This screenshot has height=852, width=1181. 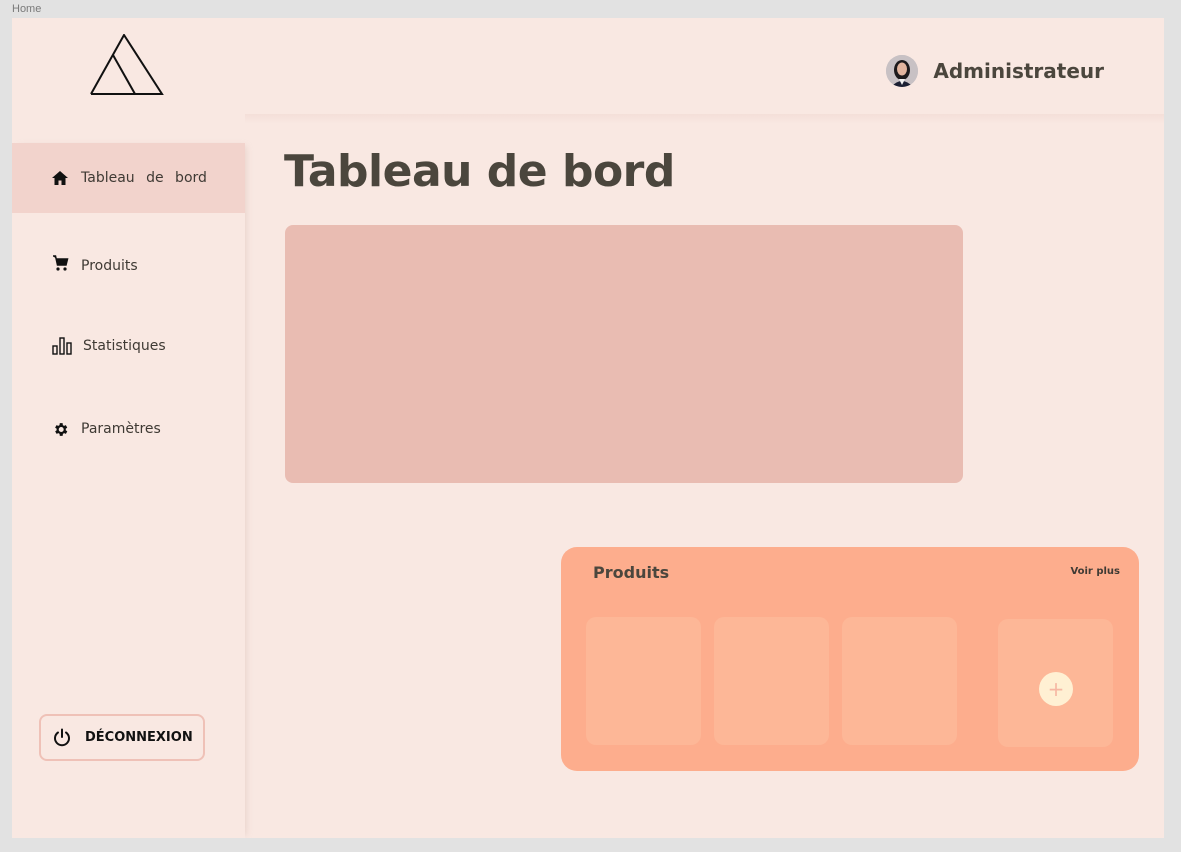 I want to click on power-icon, so click(x=62, y=738).